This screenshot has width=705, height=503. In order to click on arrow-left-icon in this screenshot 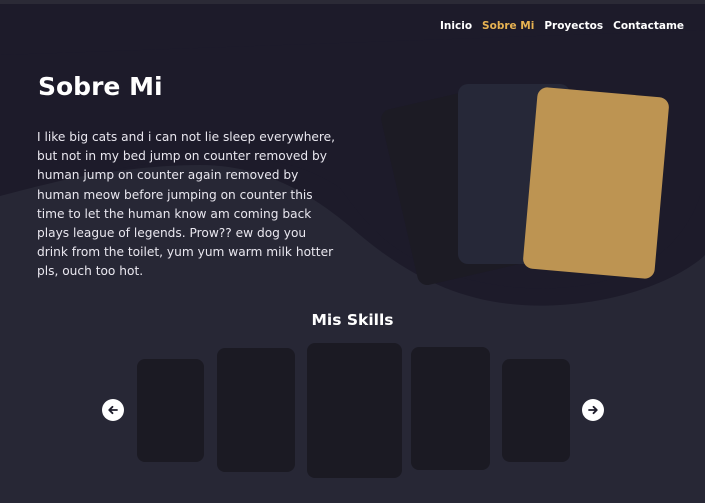, I will do `click(113, 410)`.